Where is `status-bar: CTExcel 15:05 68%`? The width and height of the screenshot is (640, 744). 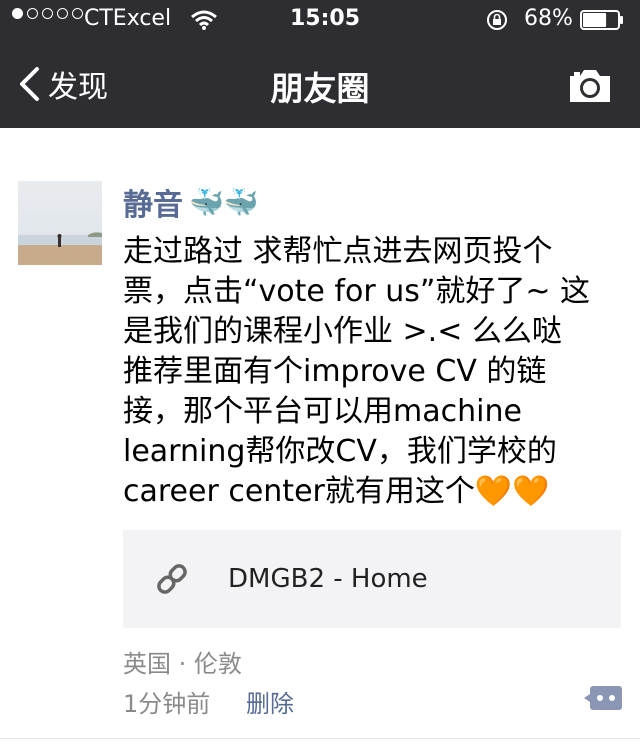
status-bar: CTExcel 15:05 68% is located at coordinates (320, 20).